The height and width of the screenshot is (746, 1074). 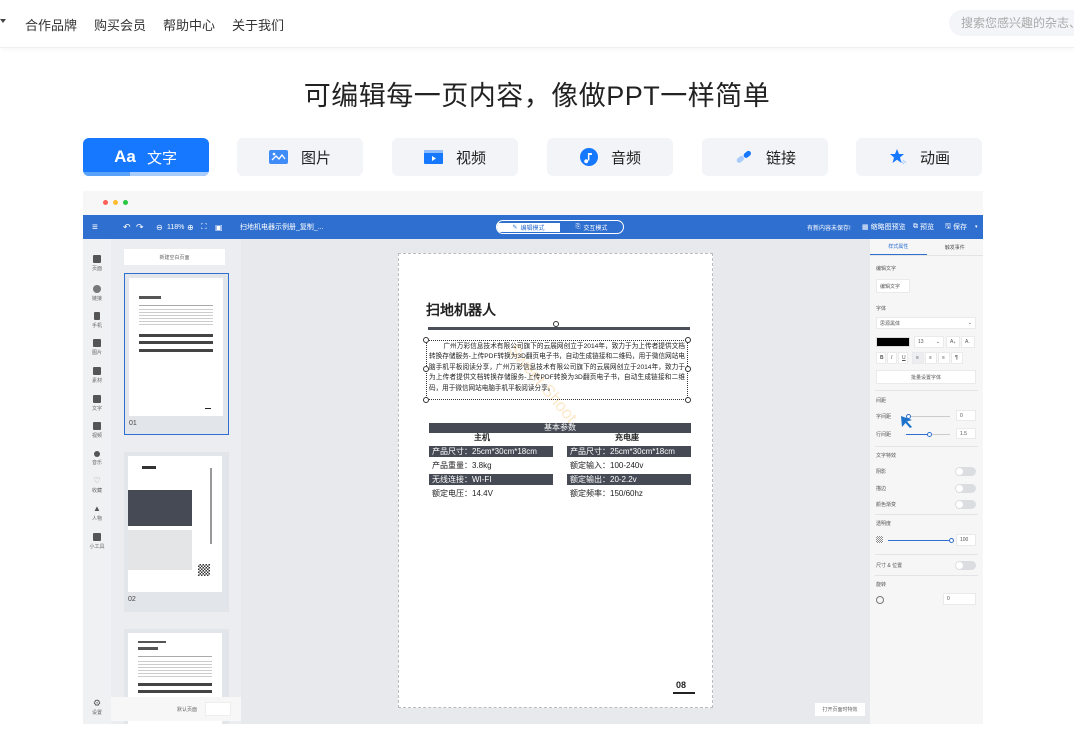 What do you see at coordinates (559, 328) in the screenshot?
I see `title-divider` at bounding box center [559, 328].